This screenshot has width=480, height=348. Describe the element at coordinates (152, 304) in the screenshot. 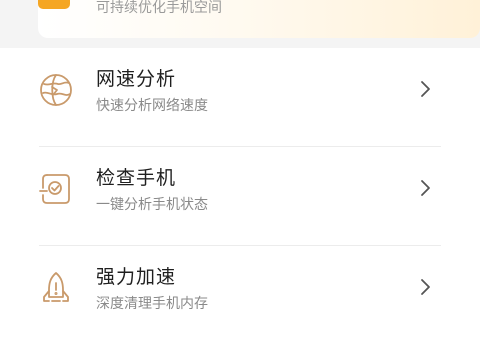

I see `row-subtitle: 深度清理手机内存` at that location.